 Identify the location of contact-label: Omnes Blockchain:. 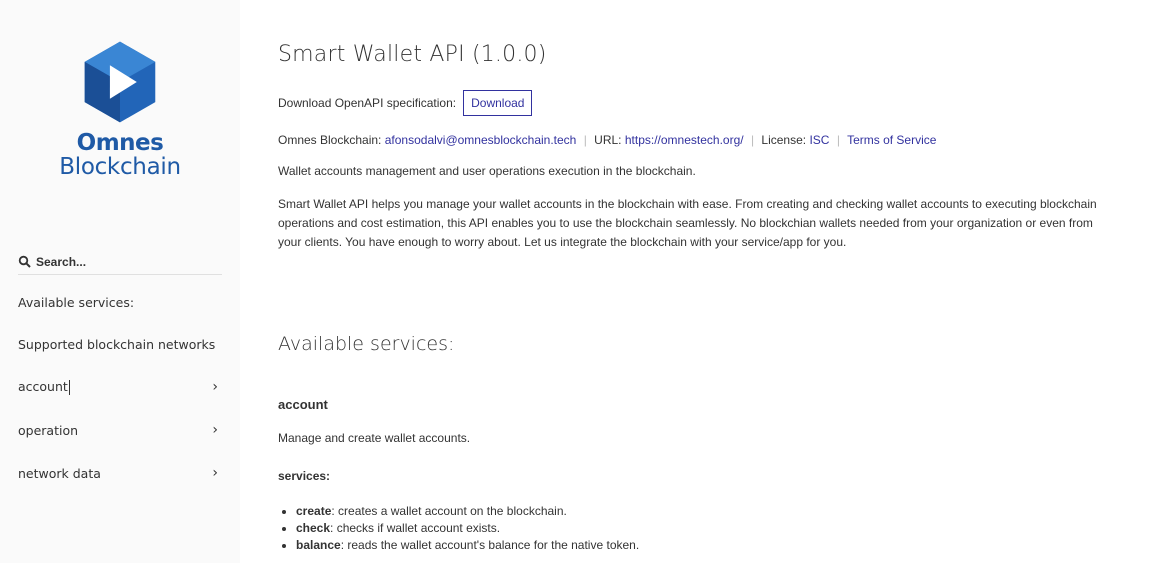
(330, 140).